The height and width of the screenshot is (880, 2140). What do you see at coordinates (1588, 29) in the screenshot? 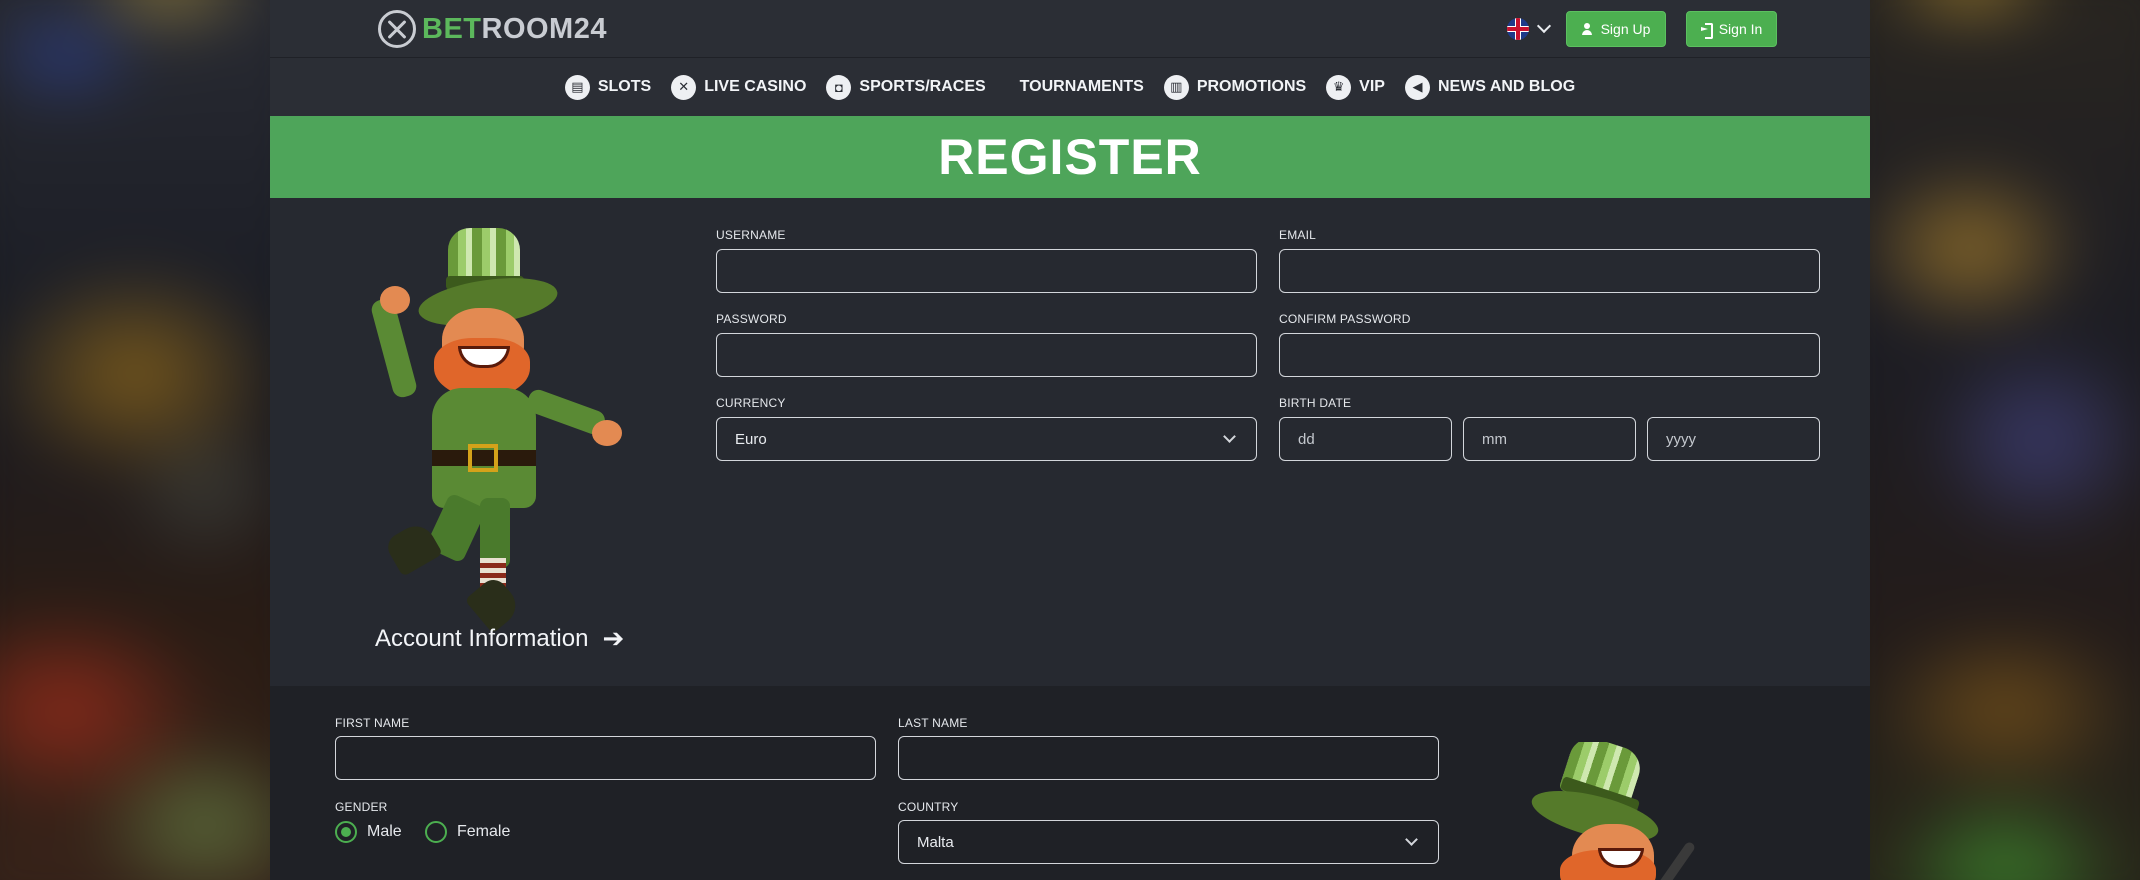
I see `user-plus-icon` at bounding box center [1588, 29].